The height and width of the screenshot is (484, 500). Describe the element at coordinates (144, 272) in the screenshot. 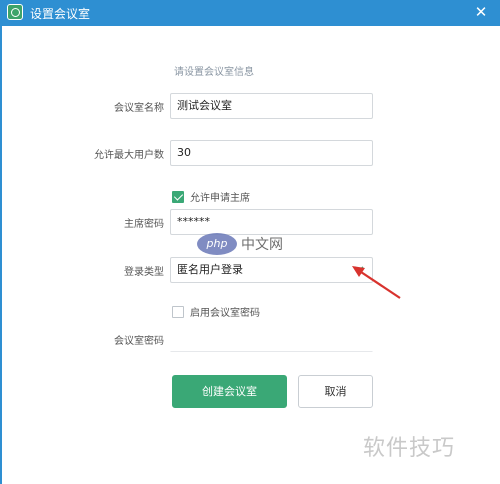

I see `login-type-label: 登录类型` at that location.